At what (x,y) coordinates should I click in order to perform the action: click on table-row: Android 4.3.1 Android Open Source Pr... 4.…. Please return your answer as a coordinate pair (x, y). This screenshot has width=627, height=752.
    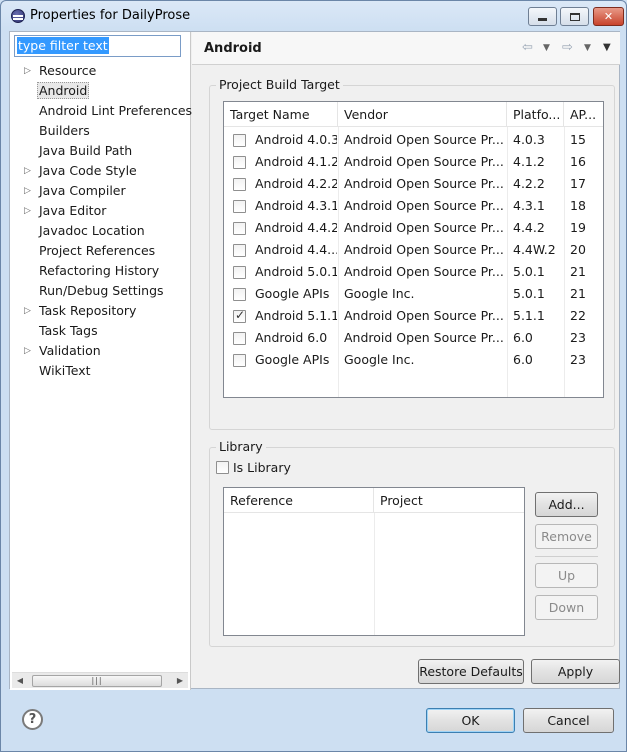
    Looking at the image, I should click on (413, 206).